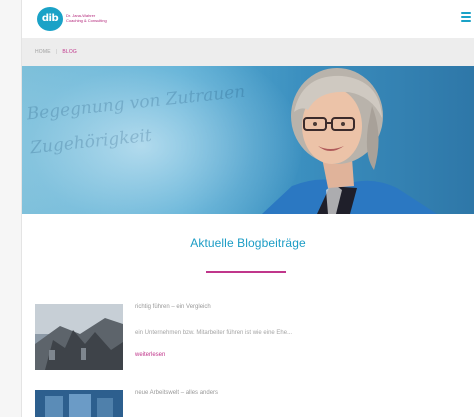  I want to click on logo-line-2: Coaching & Consulting, so click(86, 20).